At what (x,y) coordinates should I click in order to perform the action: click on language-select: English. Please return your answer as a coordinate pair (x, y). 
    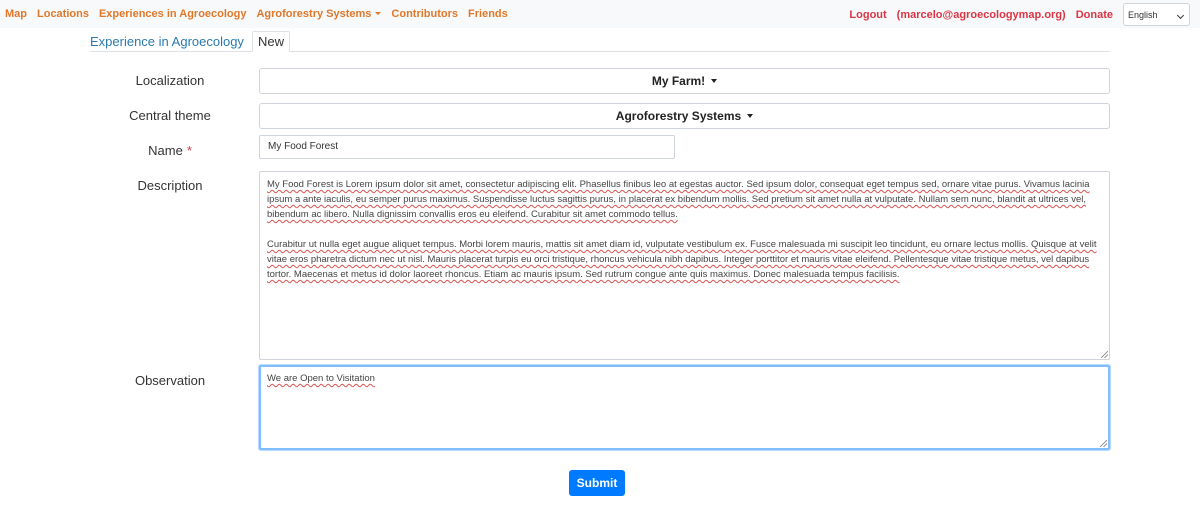
    Looking at the image, I should click on (1156, 14).